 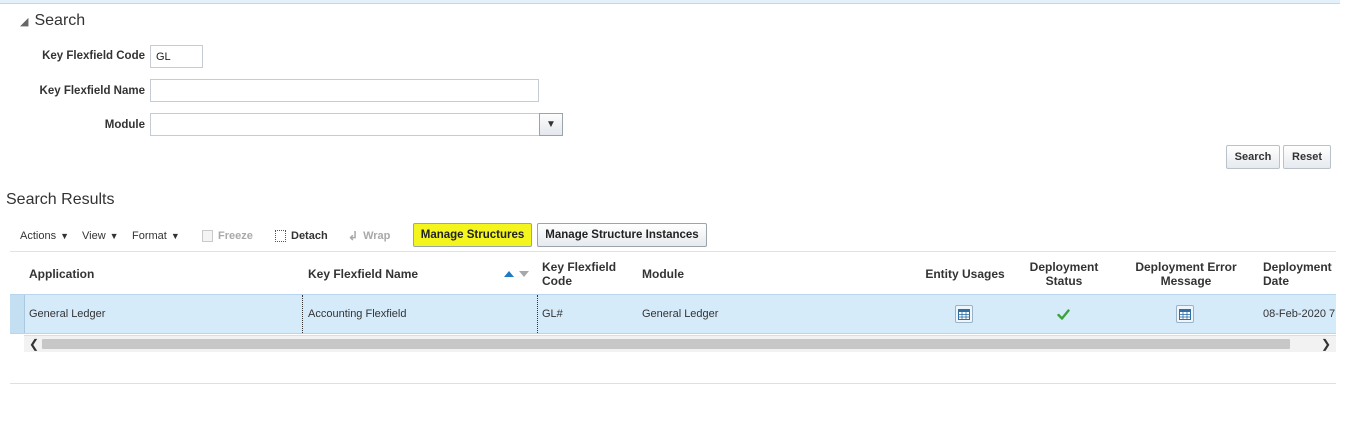 What do you see at coordinates (34, 344) in the screenshot?
I see `scroll-left-icon: ❮` at bounding box center [34, 344].